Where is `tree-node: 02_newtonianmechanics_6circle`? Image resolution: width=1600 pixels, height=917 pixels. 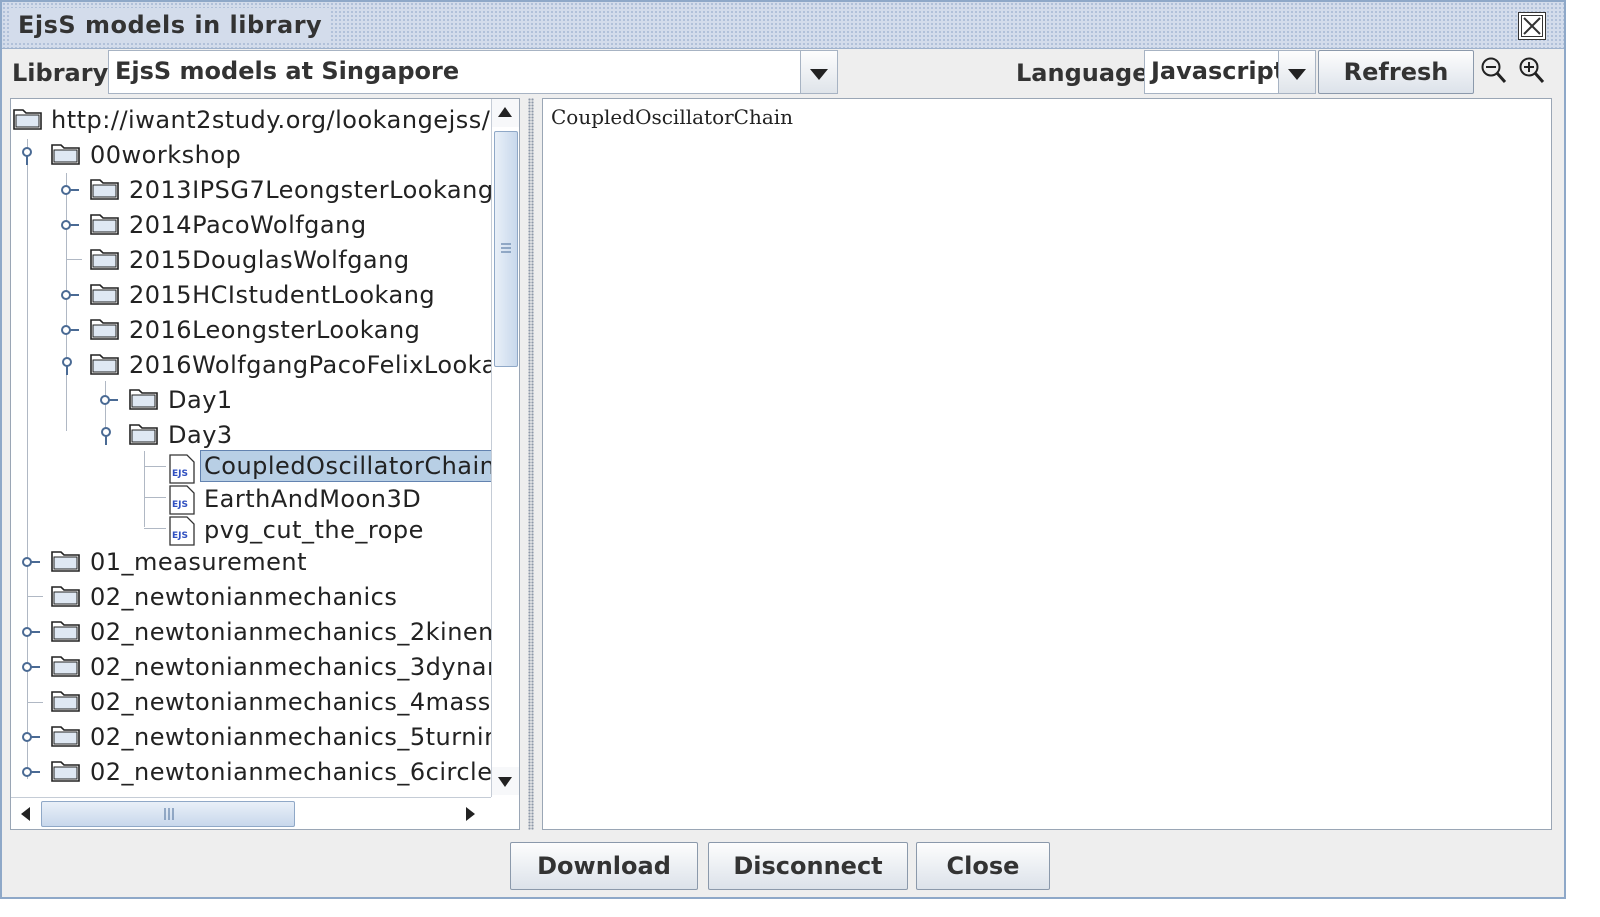 tree-node: 02_newtonianmechanics_6circle is located at coordinates (251, 772).